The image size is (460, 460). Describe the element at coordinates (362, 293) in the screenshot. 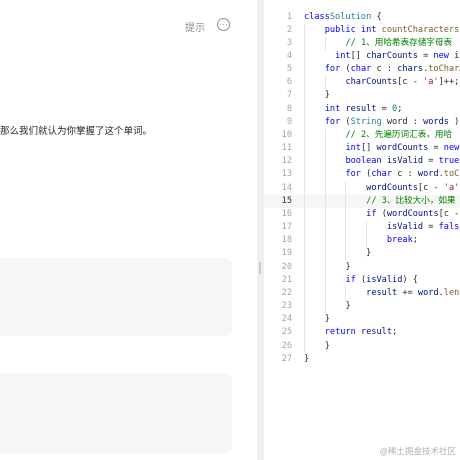

I see `code-line: 22 result += word.leng` at that location.